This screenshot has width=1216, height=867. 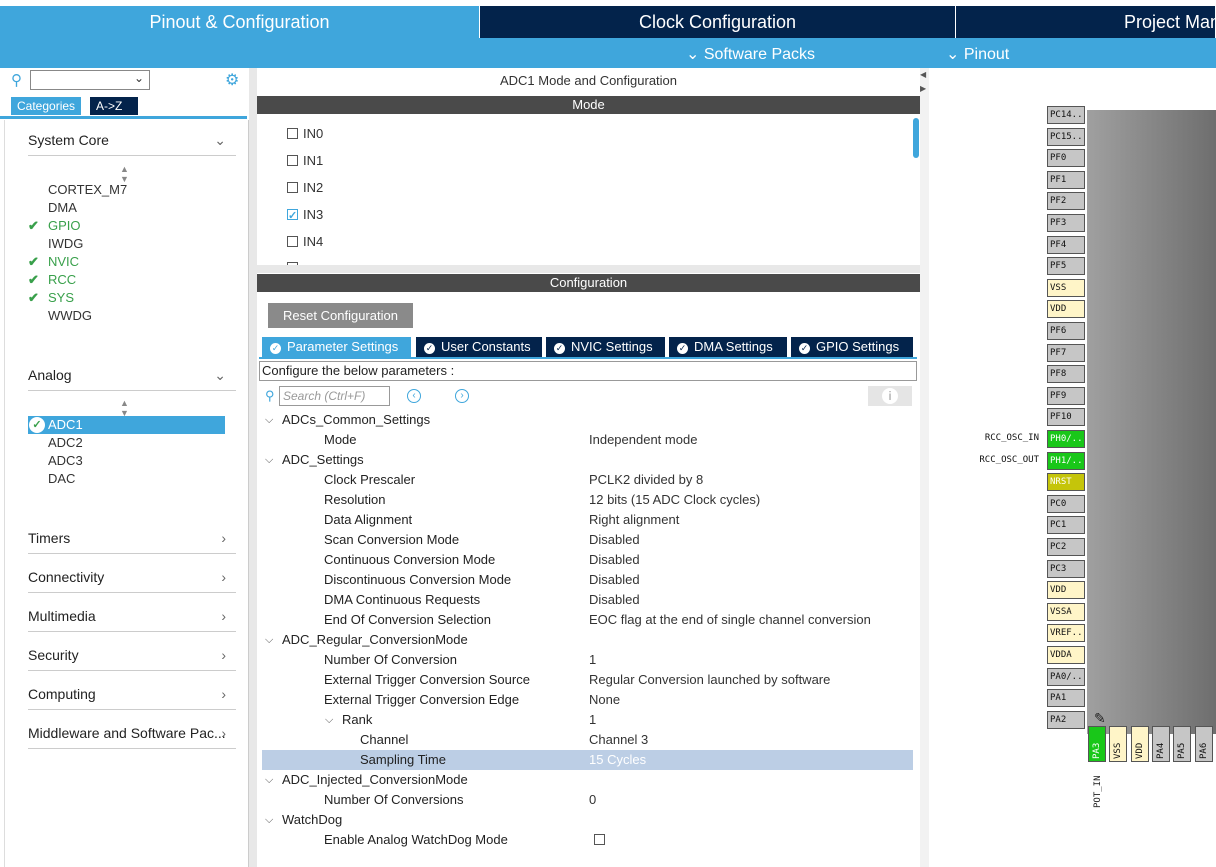 What do you see at coordinates (1066, 395) in the screenshot?
I see `pin: PF9` at bounding box center [1066, 395].